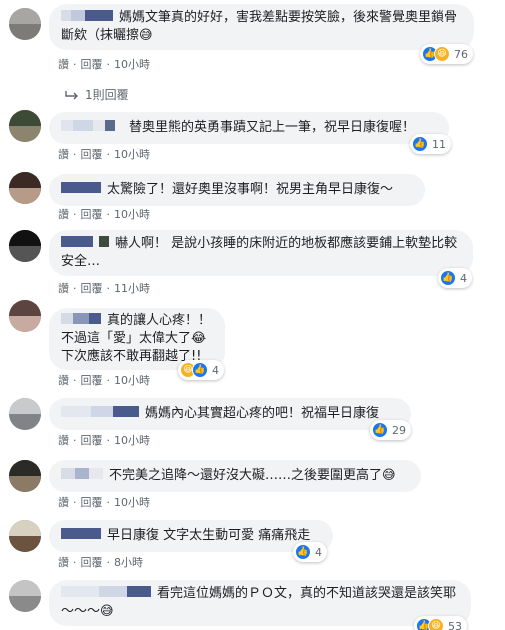 Image resolution: width=505 pixels, height=630 pixels. I want to click on comment-text: 媽媽內心其實超心疼的吧！祝福早日康復, so click(262, 413).